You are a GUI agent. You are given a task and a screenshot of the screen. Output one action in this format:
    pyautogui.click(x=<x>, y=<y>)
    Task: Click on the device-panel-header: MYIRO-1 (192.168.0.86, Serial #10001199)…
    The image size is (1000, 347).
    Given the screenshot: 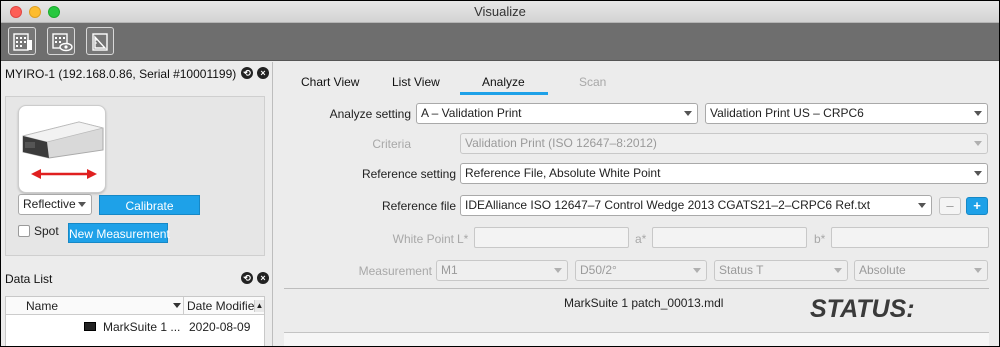 What is the action you would take?
    pyautogui.click(x=137, y=73)
    